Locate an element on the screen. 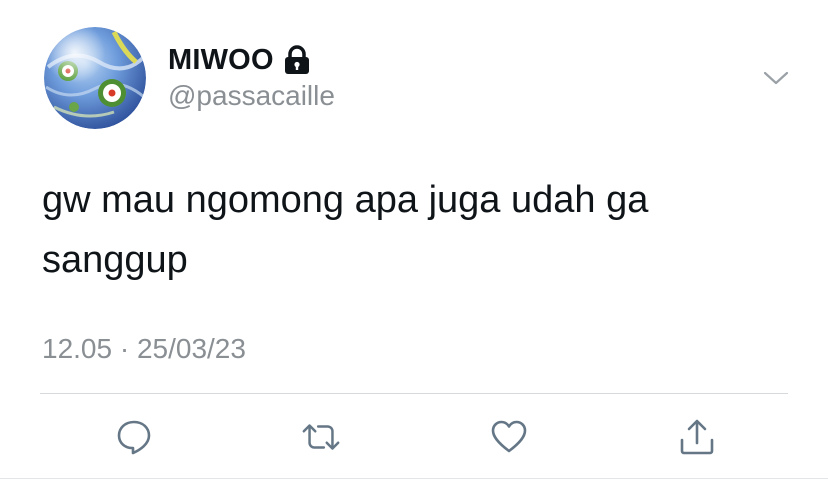 Image resolution: width=828 pixels, height=482 pixels. user-handle: @passacaille is located at coordinates (251, 96).